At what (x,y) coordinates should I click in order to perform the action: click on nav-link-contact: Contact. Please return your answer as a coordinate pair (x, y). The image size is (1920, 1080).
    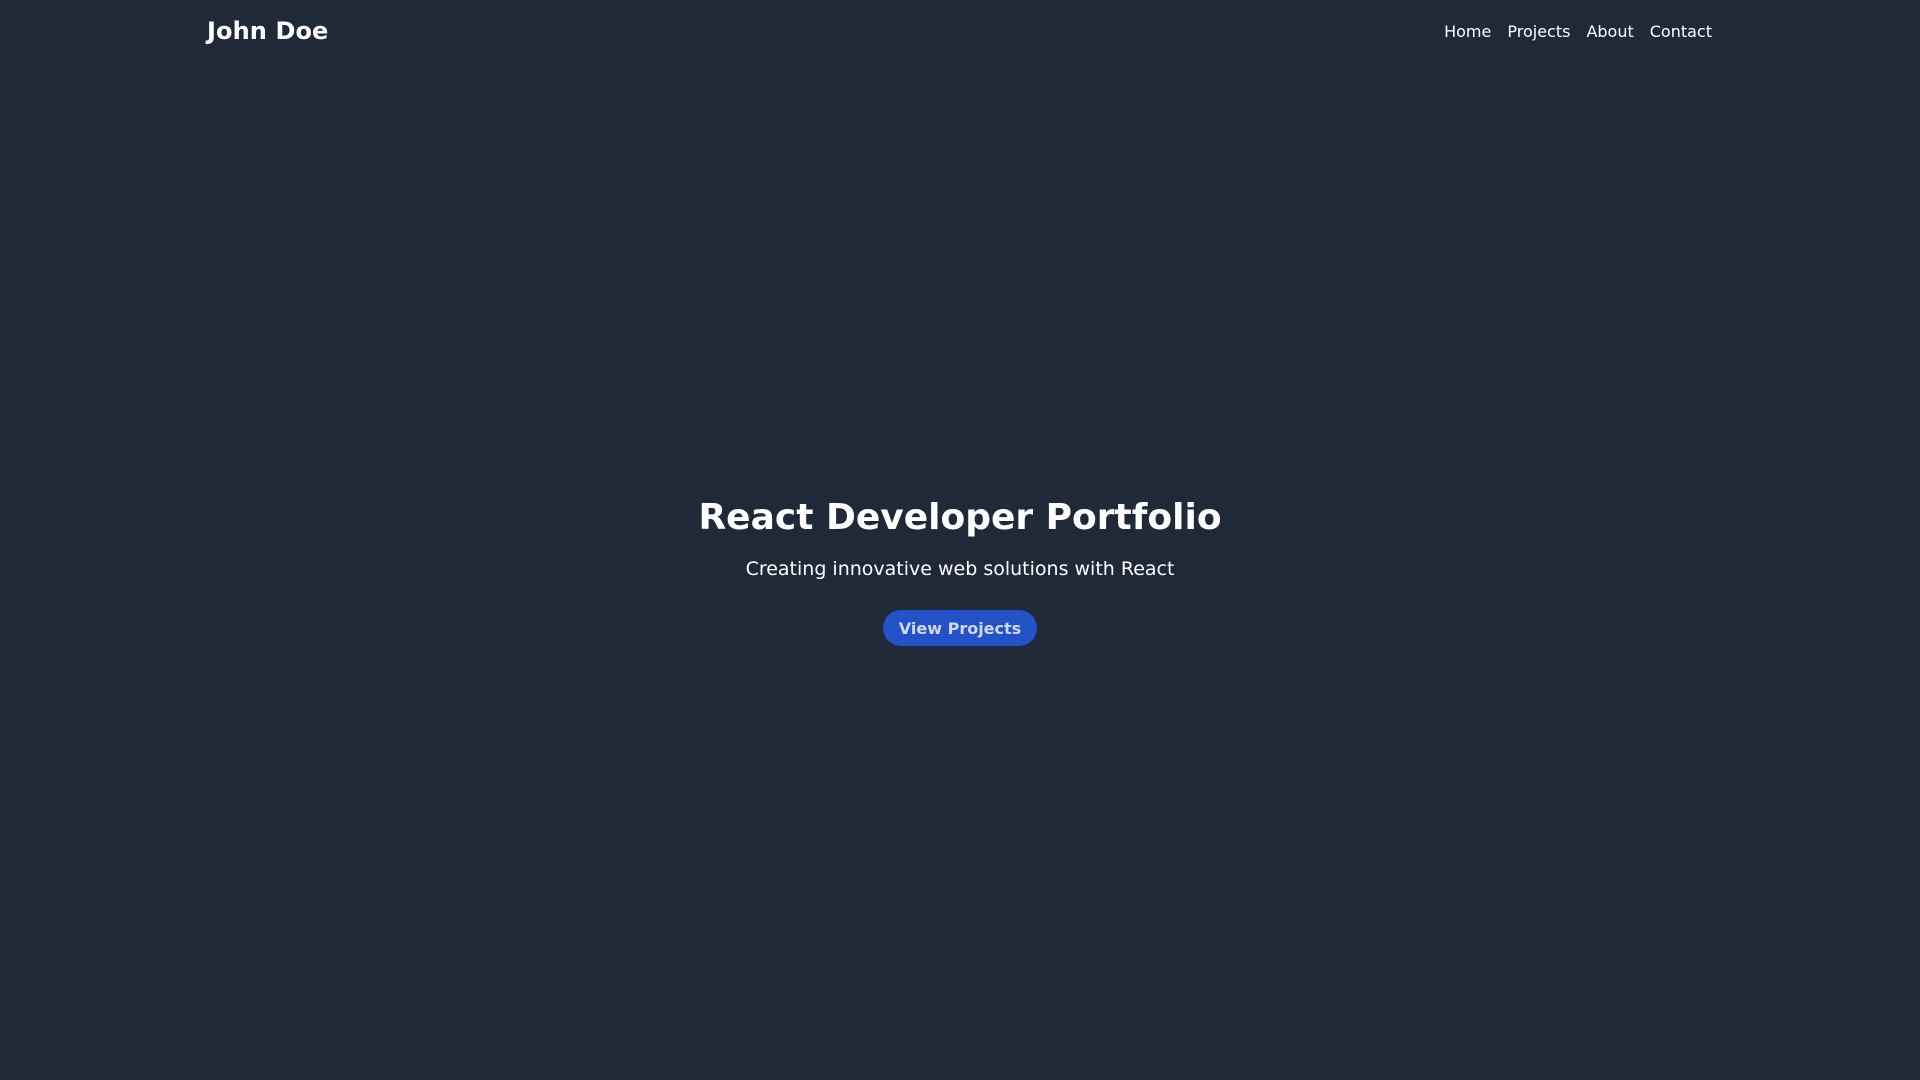
    Looking at the image, I should click on (1681, 31).